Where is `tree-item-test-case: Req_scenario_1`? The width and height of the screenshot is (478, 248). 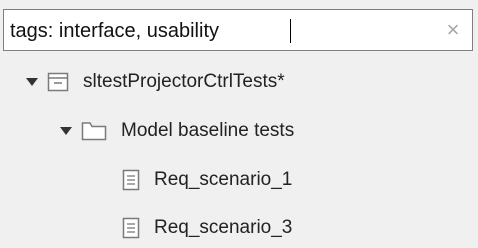
tree-item-test-case: Req_scenario_1 is located at coordinates (207, 180).